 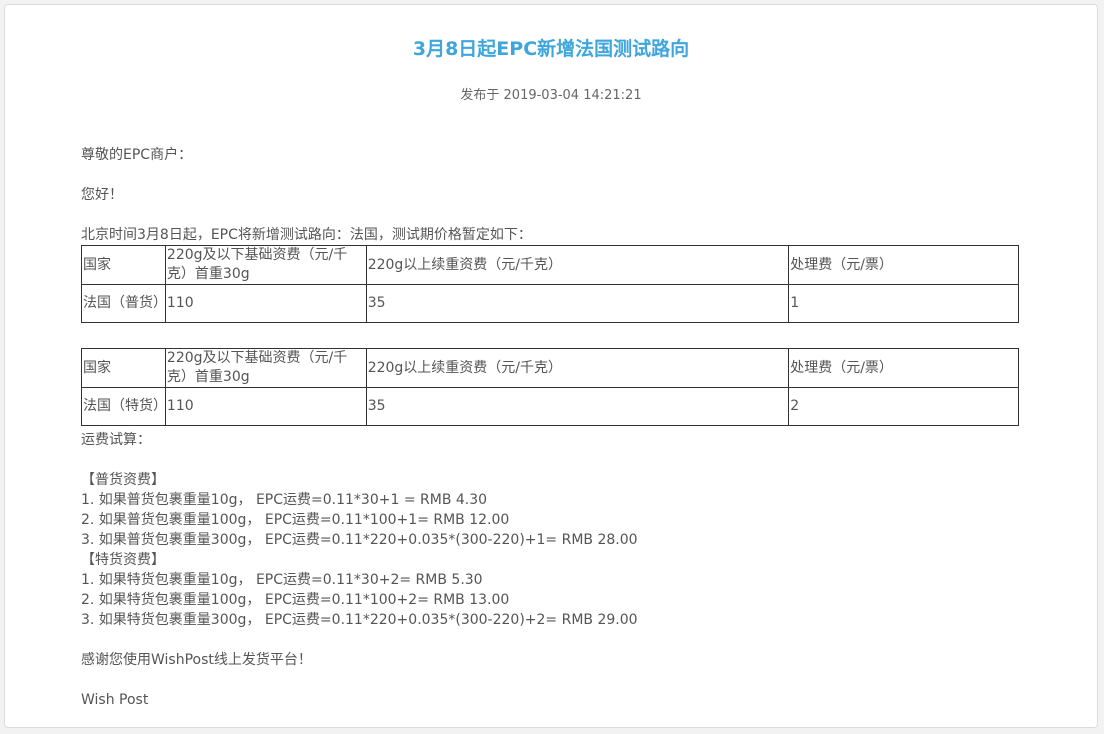 What do you see at coordinates (903, 303) in the screenshot?
I see `table-cell: 1` at bounding box center [903, 303].